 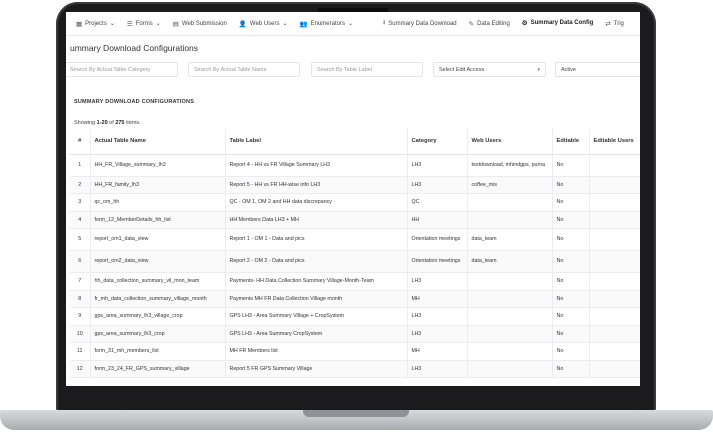 What do you see at coordinates (471, 24) in the screenshot?
I see `edit-icon: ✎` at bounding box center [471, 24].